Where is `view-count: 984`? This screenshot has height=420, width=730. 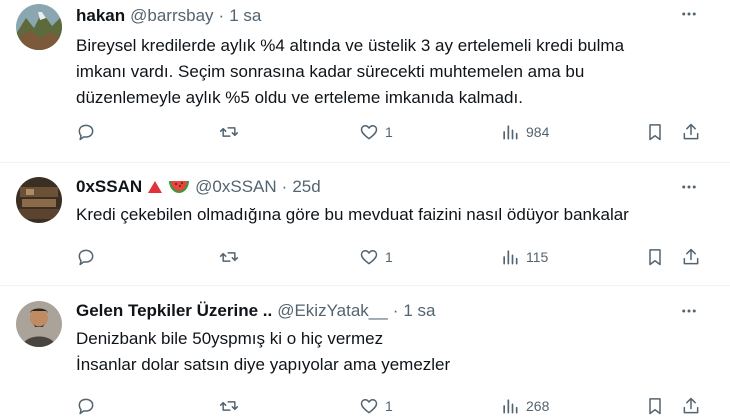 view-count: 984 is located at coordinates (538, 132).